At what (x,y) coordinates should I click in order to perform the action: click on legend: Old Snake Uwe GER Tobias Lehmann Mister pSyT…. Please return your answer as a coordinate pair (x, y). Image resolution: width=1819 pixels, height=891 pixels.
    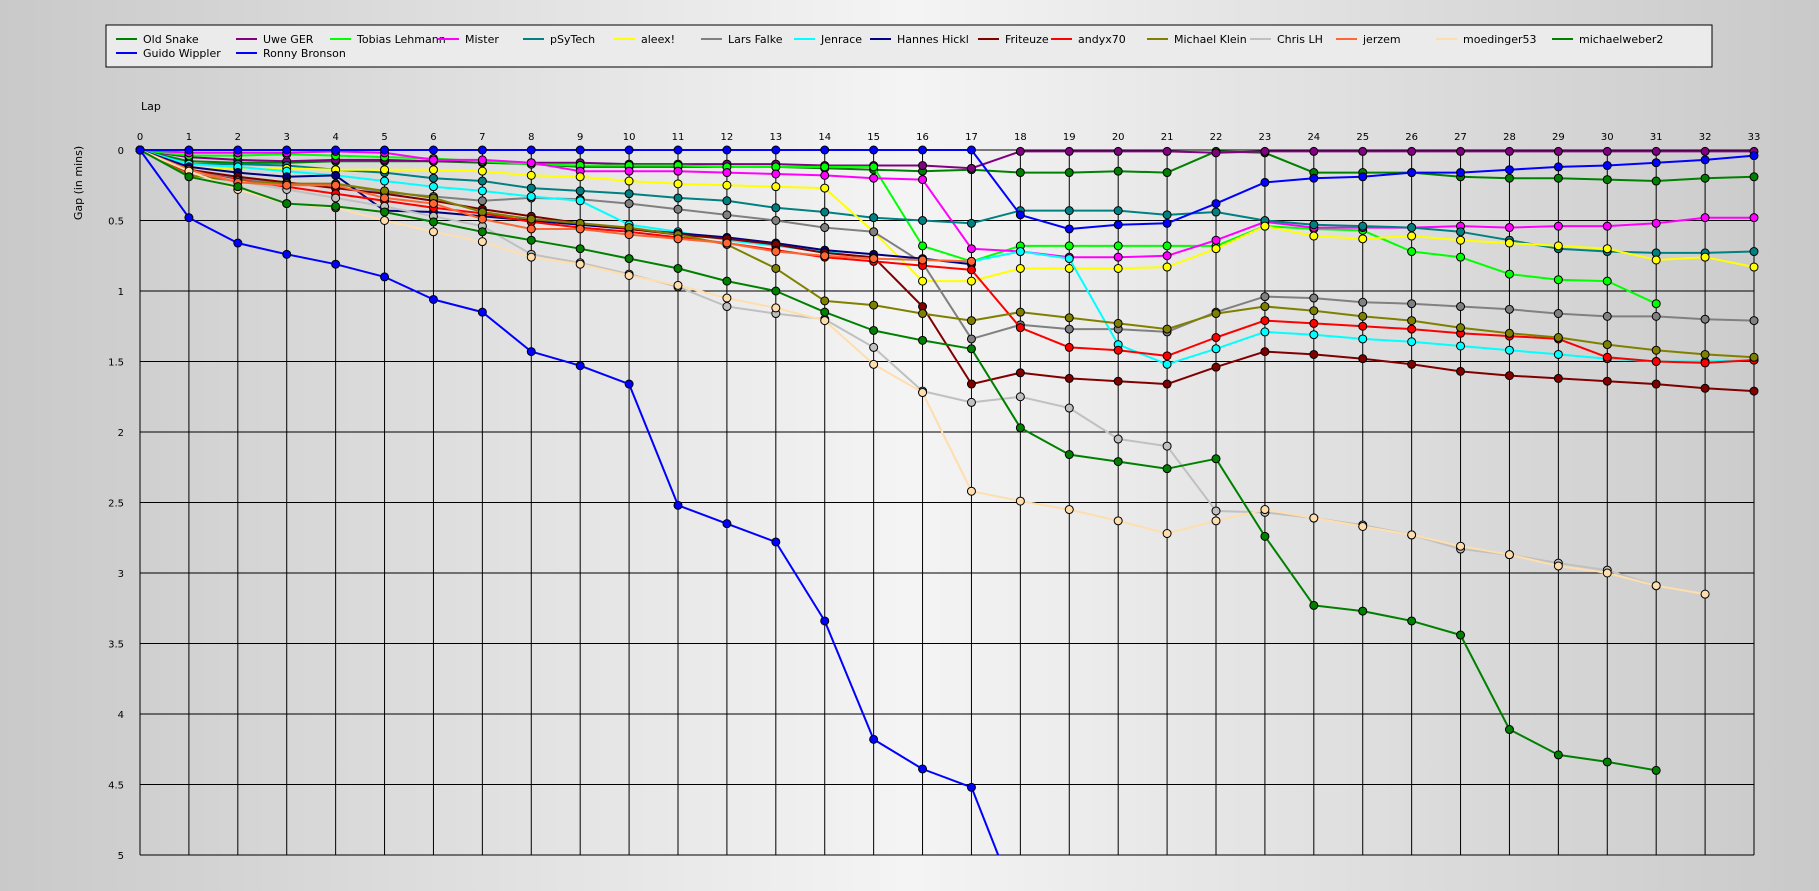
    Looking at the image, I should click on (909, 46).